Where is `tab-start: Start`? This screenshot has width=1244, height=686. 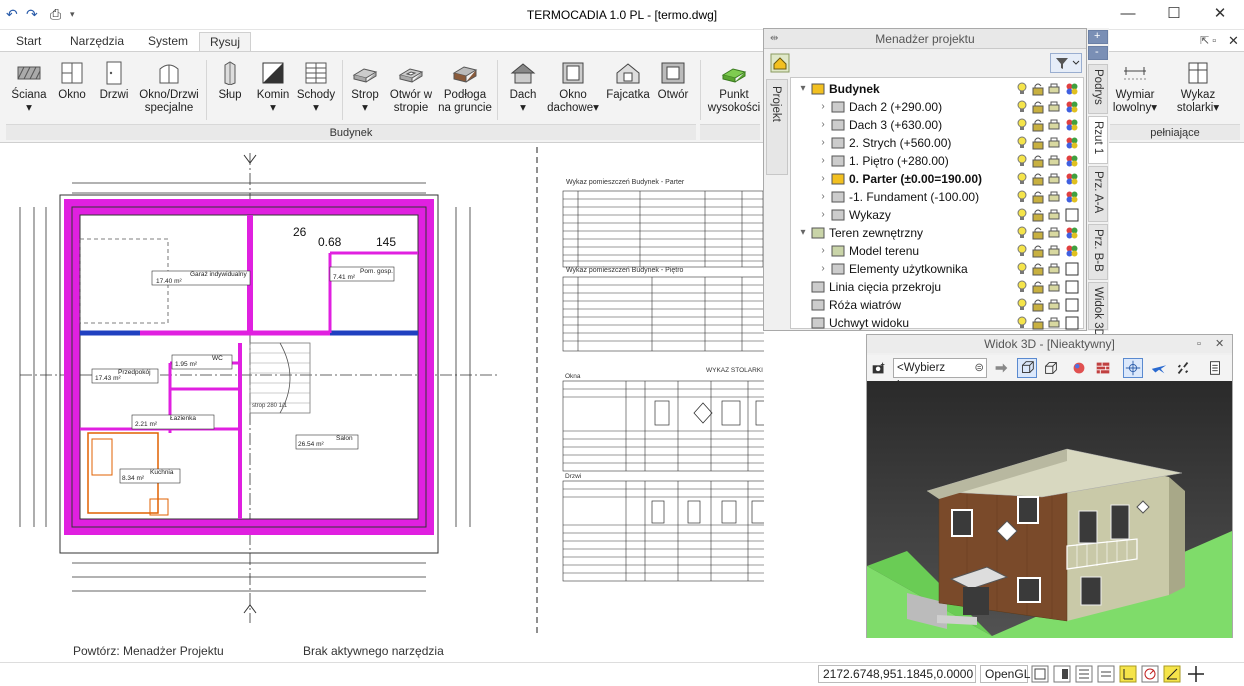
tab-start: Start is located at coordinates (28, 42).